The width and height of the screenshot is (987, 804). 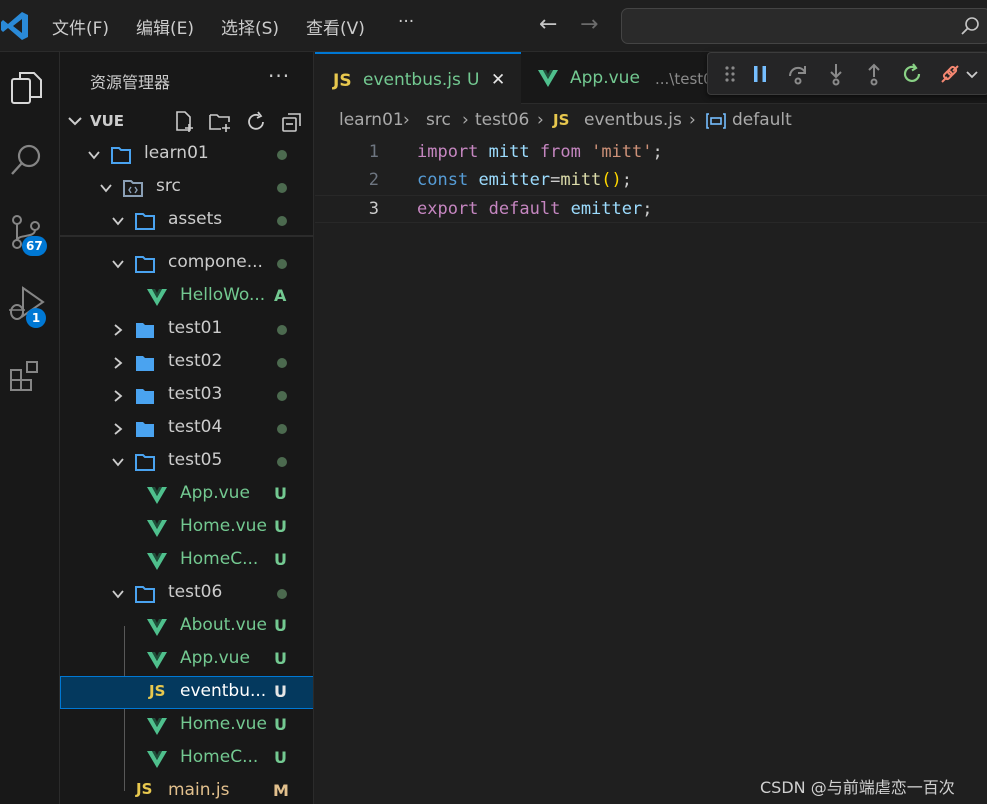 I want to click on tree-item-test05-homec: HomeC... U, so click(x=186, y=560).